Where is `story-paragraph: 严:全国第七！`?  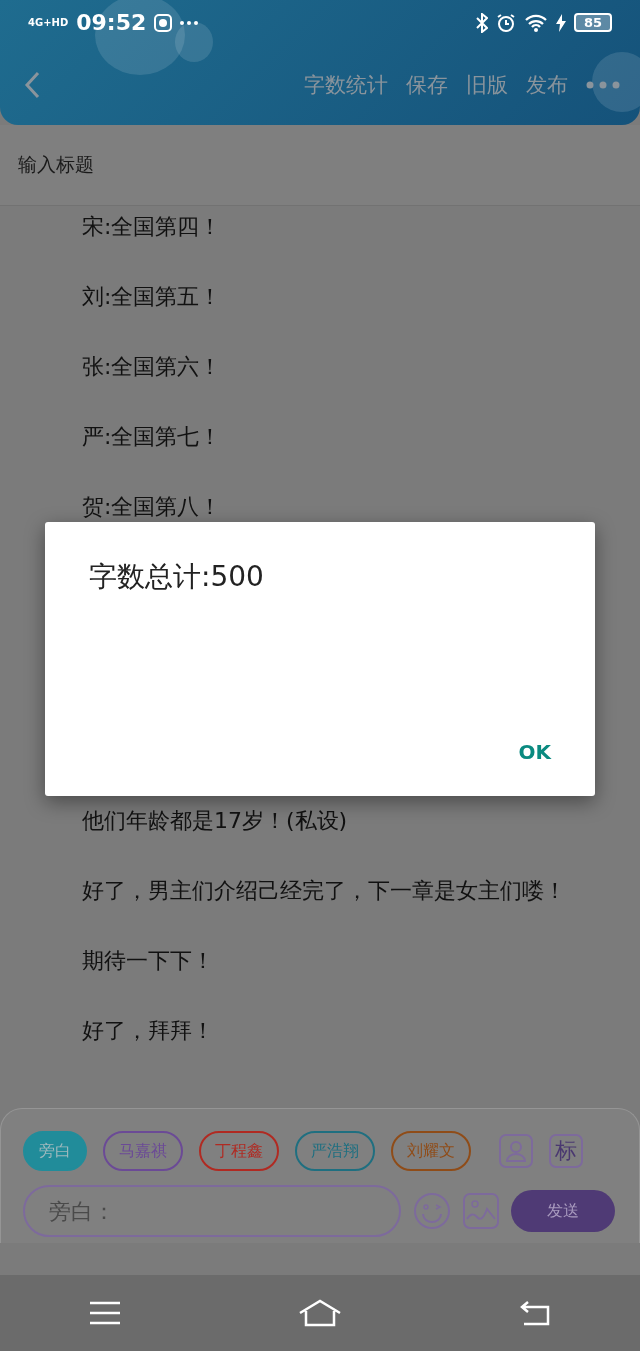
story-paragraph: 严:全国第七！ is located at coordinates (152, 437).